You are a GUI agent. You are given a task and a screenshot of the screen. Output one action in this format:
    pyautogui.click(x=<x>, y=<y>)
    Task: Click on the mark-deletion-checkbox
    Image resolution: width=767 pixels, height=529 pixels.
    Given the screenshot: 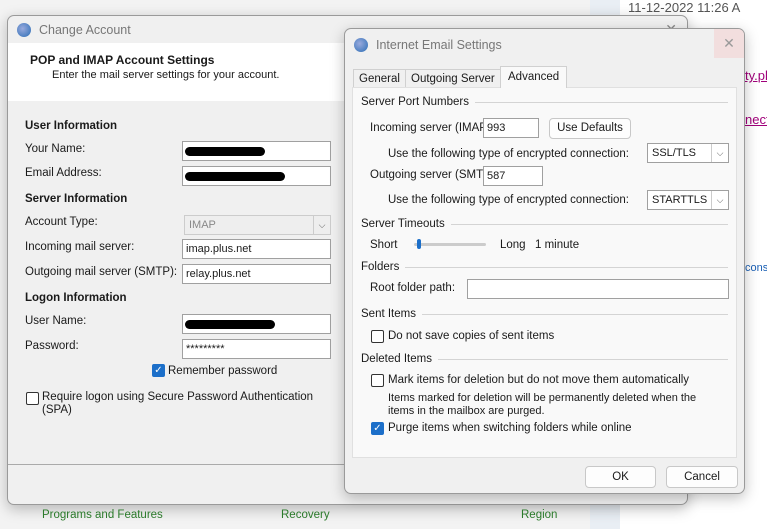 What is the action you would take?
    pyautogui.click(x=377, y=380)
    